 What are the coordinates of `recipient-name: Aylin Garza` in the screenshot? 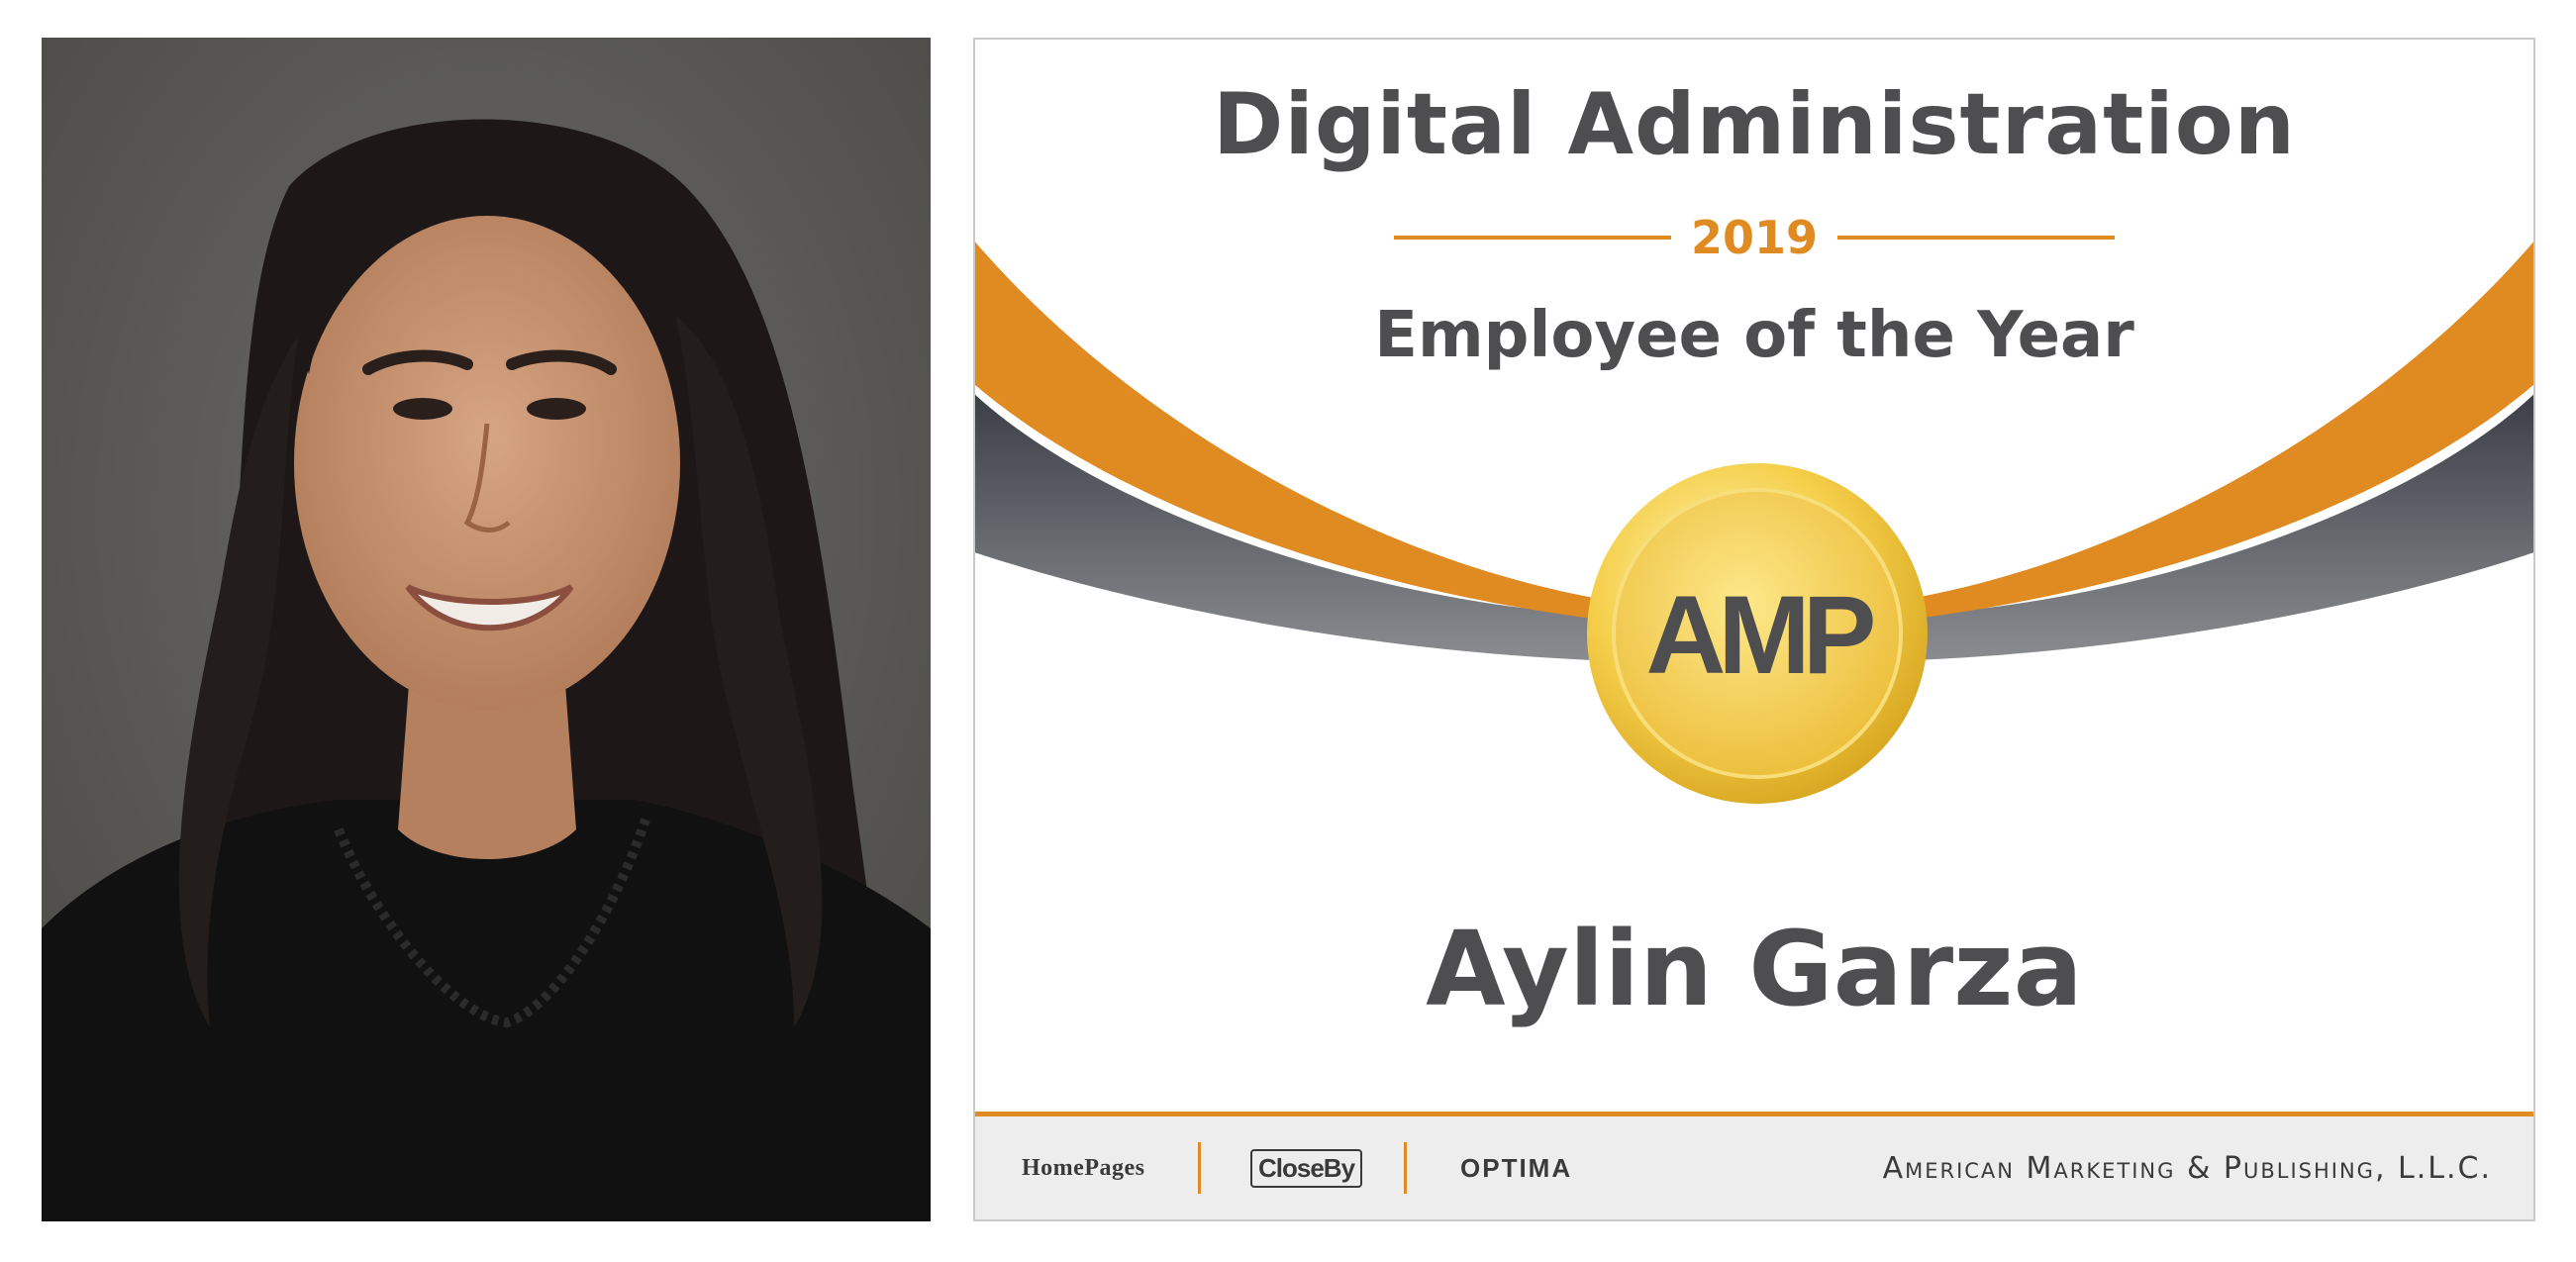 It's located at (1755, 969).